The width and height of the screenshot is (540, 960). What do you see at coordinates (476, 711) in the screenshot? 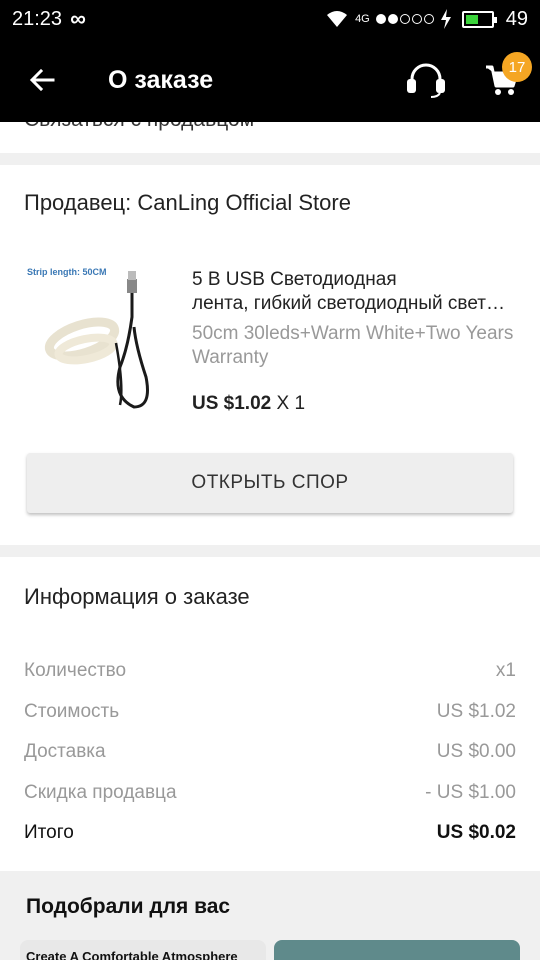
I see `row-value: US $1.02` at bounding box center [476, 711].